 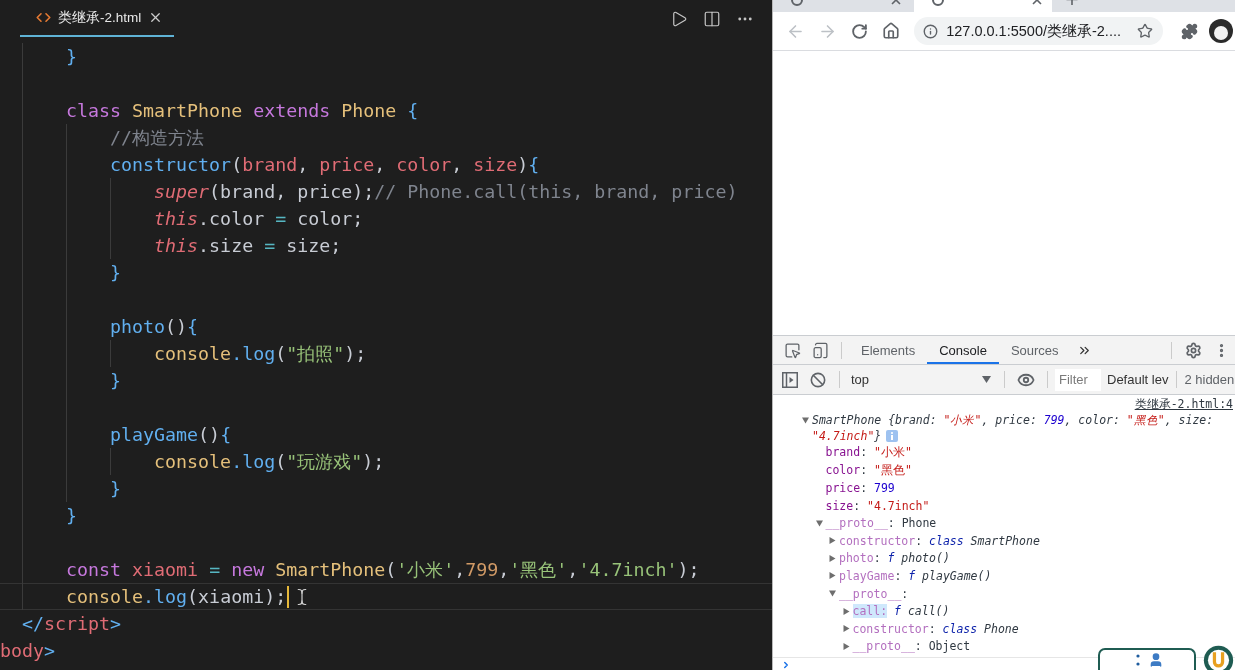 What do you see at coordinates (1078, 379) in the screenshot?
I see `filter-field: Filter` at bounding box center [1078, 379].